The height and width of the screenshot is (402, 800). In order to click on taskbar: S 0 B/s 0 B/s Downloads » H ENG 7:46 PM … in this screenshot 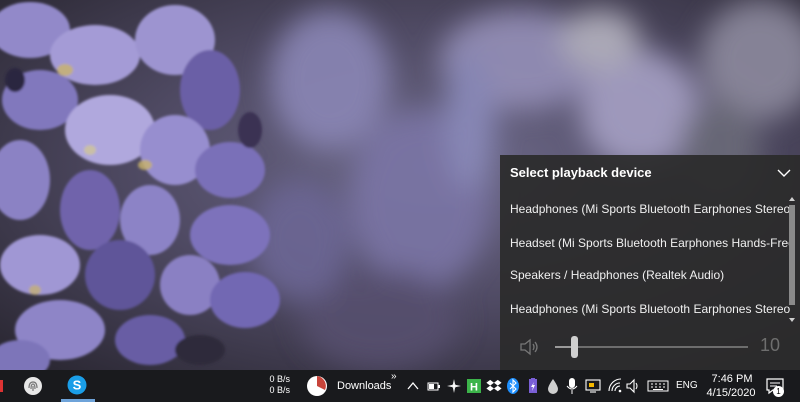, I will do `click(400, 386)`.